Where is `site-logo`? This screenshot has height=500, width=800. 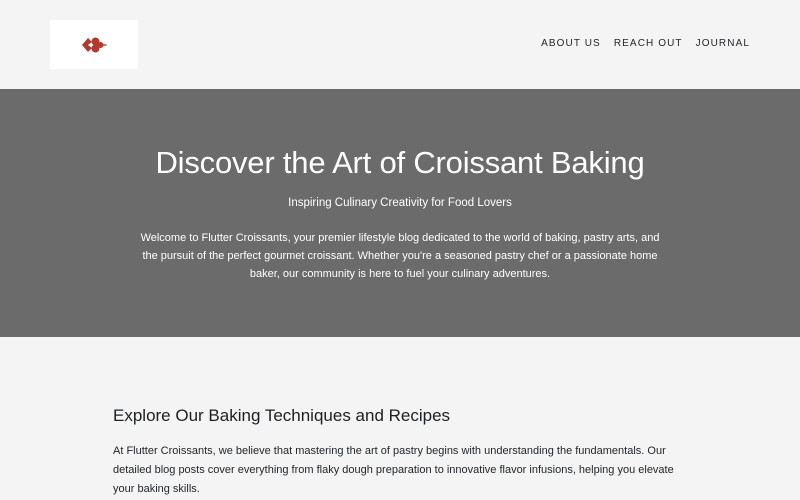 site-logo is located at coordinates (94, 44).